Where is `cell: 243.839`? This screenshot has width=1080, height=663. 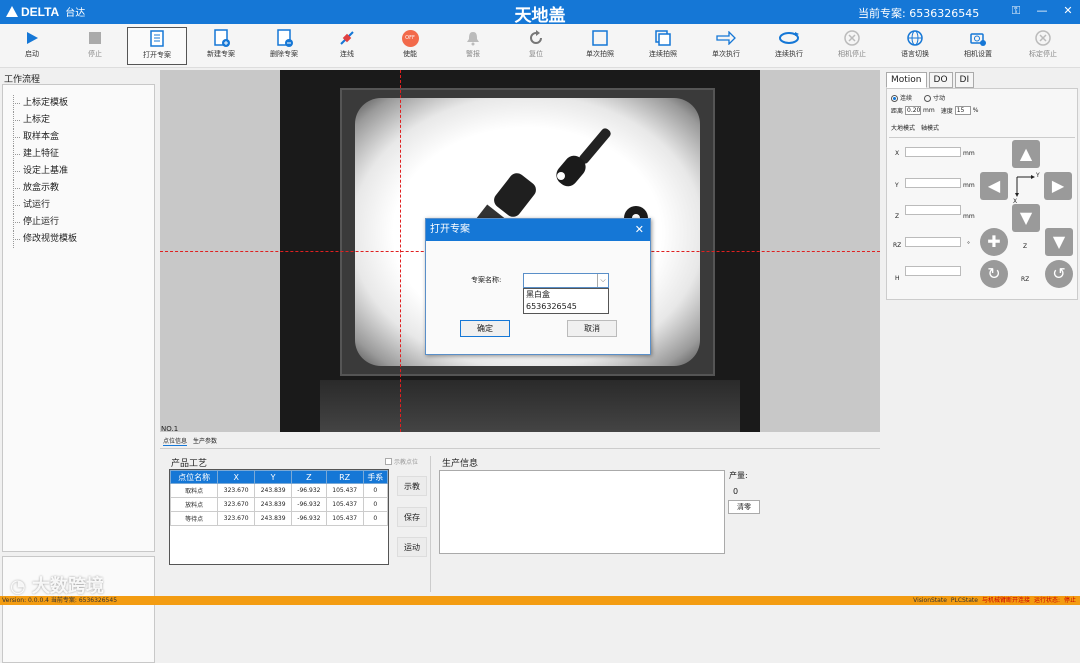
cell: 243.839 is located at coordinates (273, 518).